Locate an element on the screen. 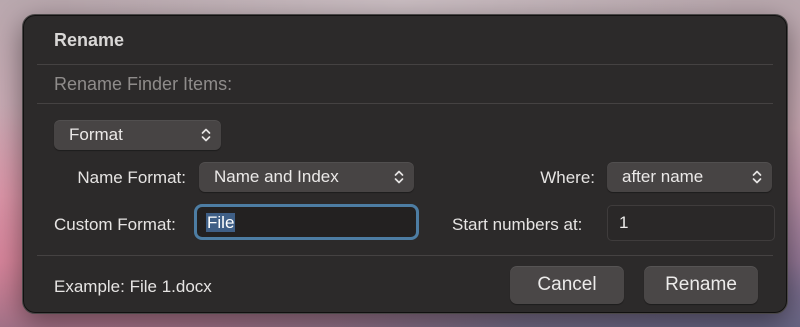 The width and height of the screenshot is (800, 327). example-text: Example: File 1.docx is located at coordinates (133, 286).